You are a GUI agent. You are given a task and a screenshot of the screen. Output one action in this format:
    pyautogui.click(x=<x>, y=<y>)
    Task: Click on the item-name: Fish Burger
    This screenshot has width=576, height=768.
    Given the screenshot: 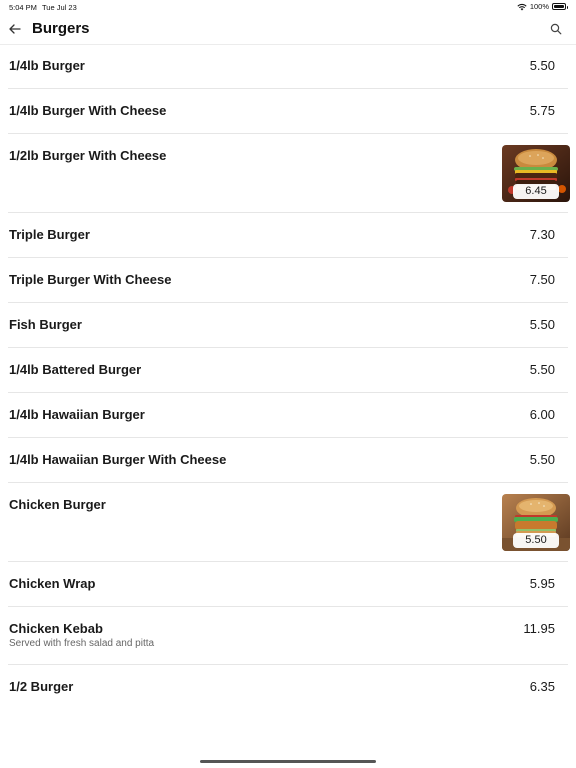 What is the action you would take?
    pyautogui.click(x=45, y=324)
    